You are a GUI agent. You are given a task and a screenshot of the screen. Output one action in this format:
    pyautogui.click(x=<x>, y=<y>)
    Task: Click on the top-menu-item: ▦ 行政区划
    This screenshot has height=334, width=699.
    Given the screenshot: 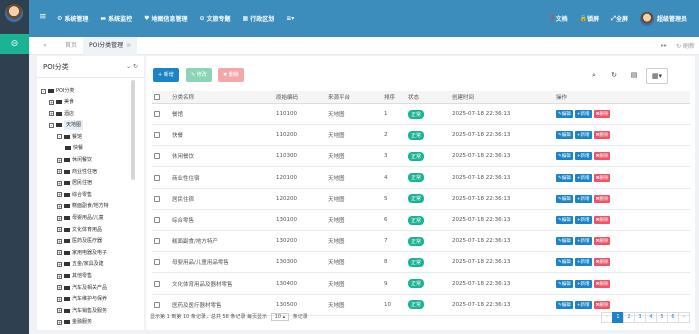 What is the action you would take?
    pyautogui.click(x=259, y=18)
    